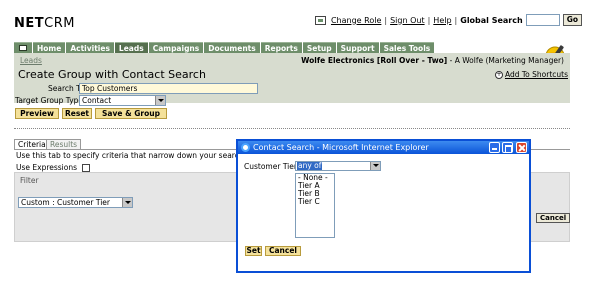 Image resolution: width=600 pixels, height=288 pixels. I want to click on tab-criteria: Criteria, so click(32, 144).